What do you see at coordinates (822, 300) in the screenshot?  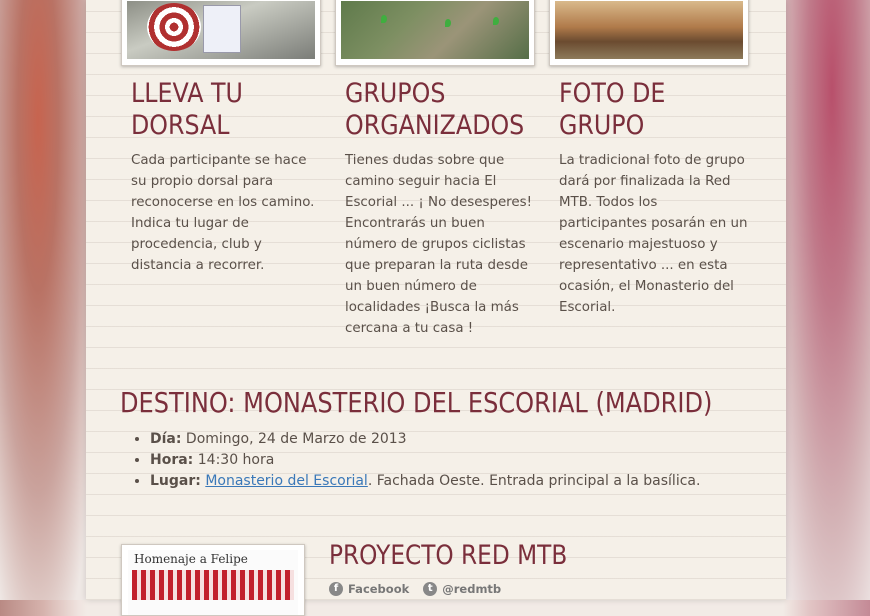 I see `background-right` at bounding box center [822, 300].